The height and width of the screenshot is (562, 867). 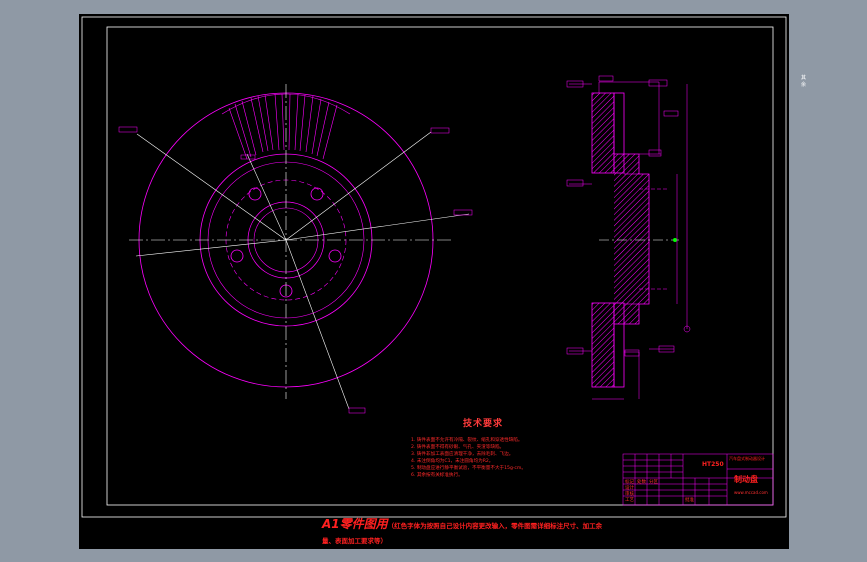 I want to click on requirement-item: 3. 铸件非加工表面应清理干净，去除毛刺、飞边。, so click(x=462, y=454).